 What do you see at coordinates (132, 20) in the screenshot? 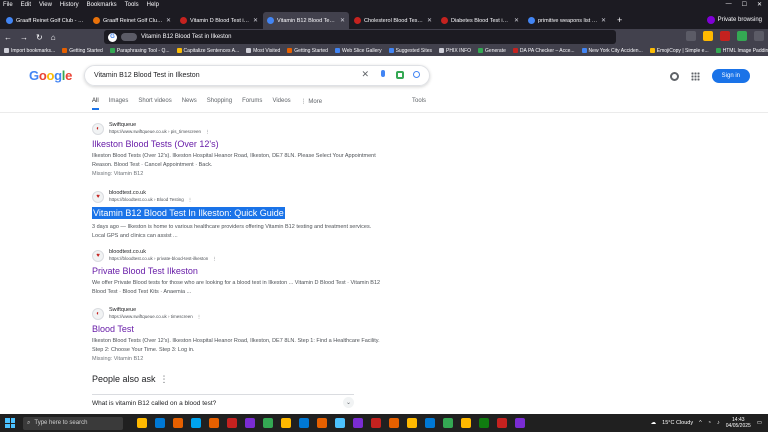
I see `browser-tab: Graaff Reinet Golf Club at Duck✕` at bounding box center [132, 20].